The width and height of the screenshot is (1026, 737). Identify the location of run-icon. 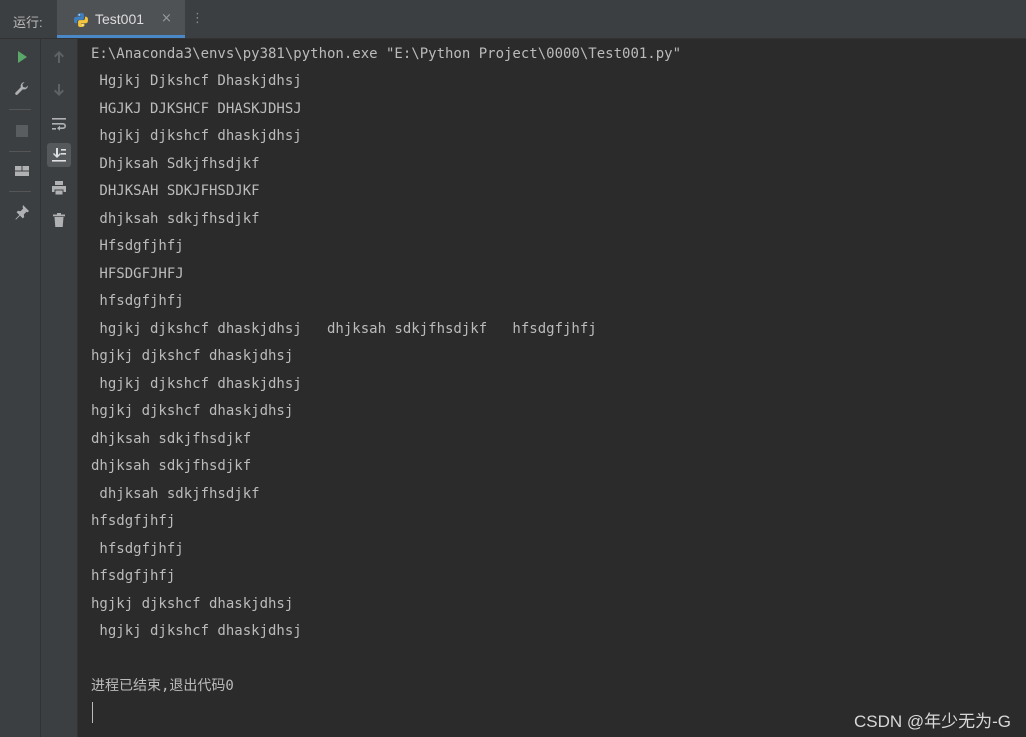
(22, 57).